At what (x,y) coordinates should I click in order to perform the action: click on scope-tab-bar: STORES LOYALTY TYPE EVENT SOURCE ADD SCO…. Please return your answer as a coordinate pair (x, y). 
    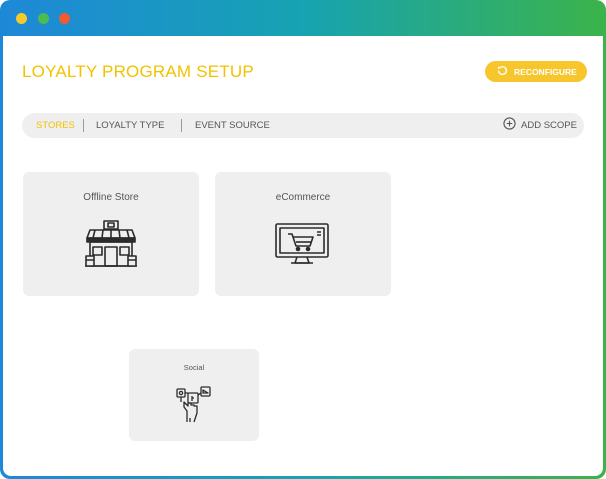
    Looking at the image, I should click on (303, 125).